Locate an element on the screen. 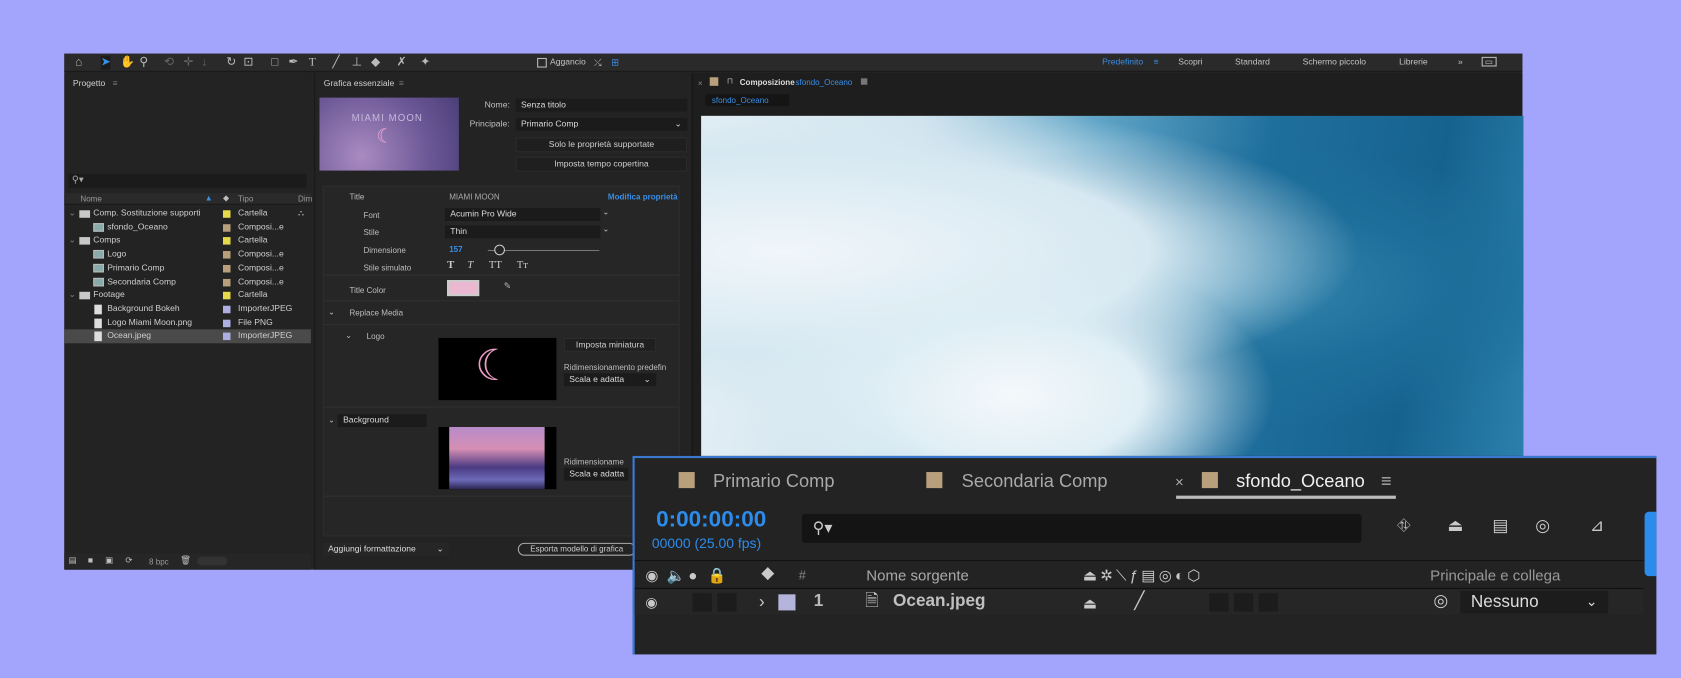 Image resolution: width=1681 pixels, height=678 pixels. shy-layers-icon: ⏏ is located at coordinates (1455, 526).